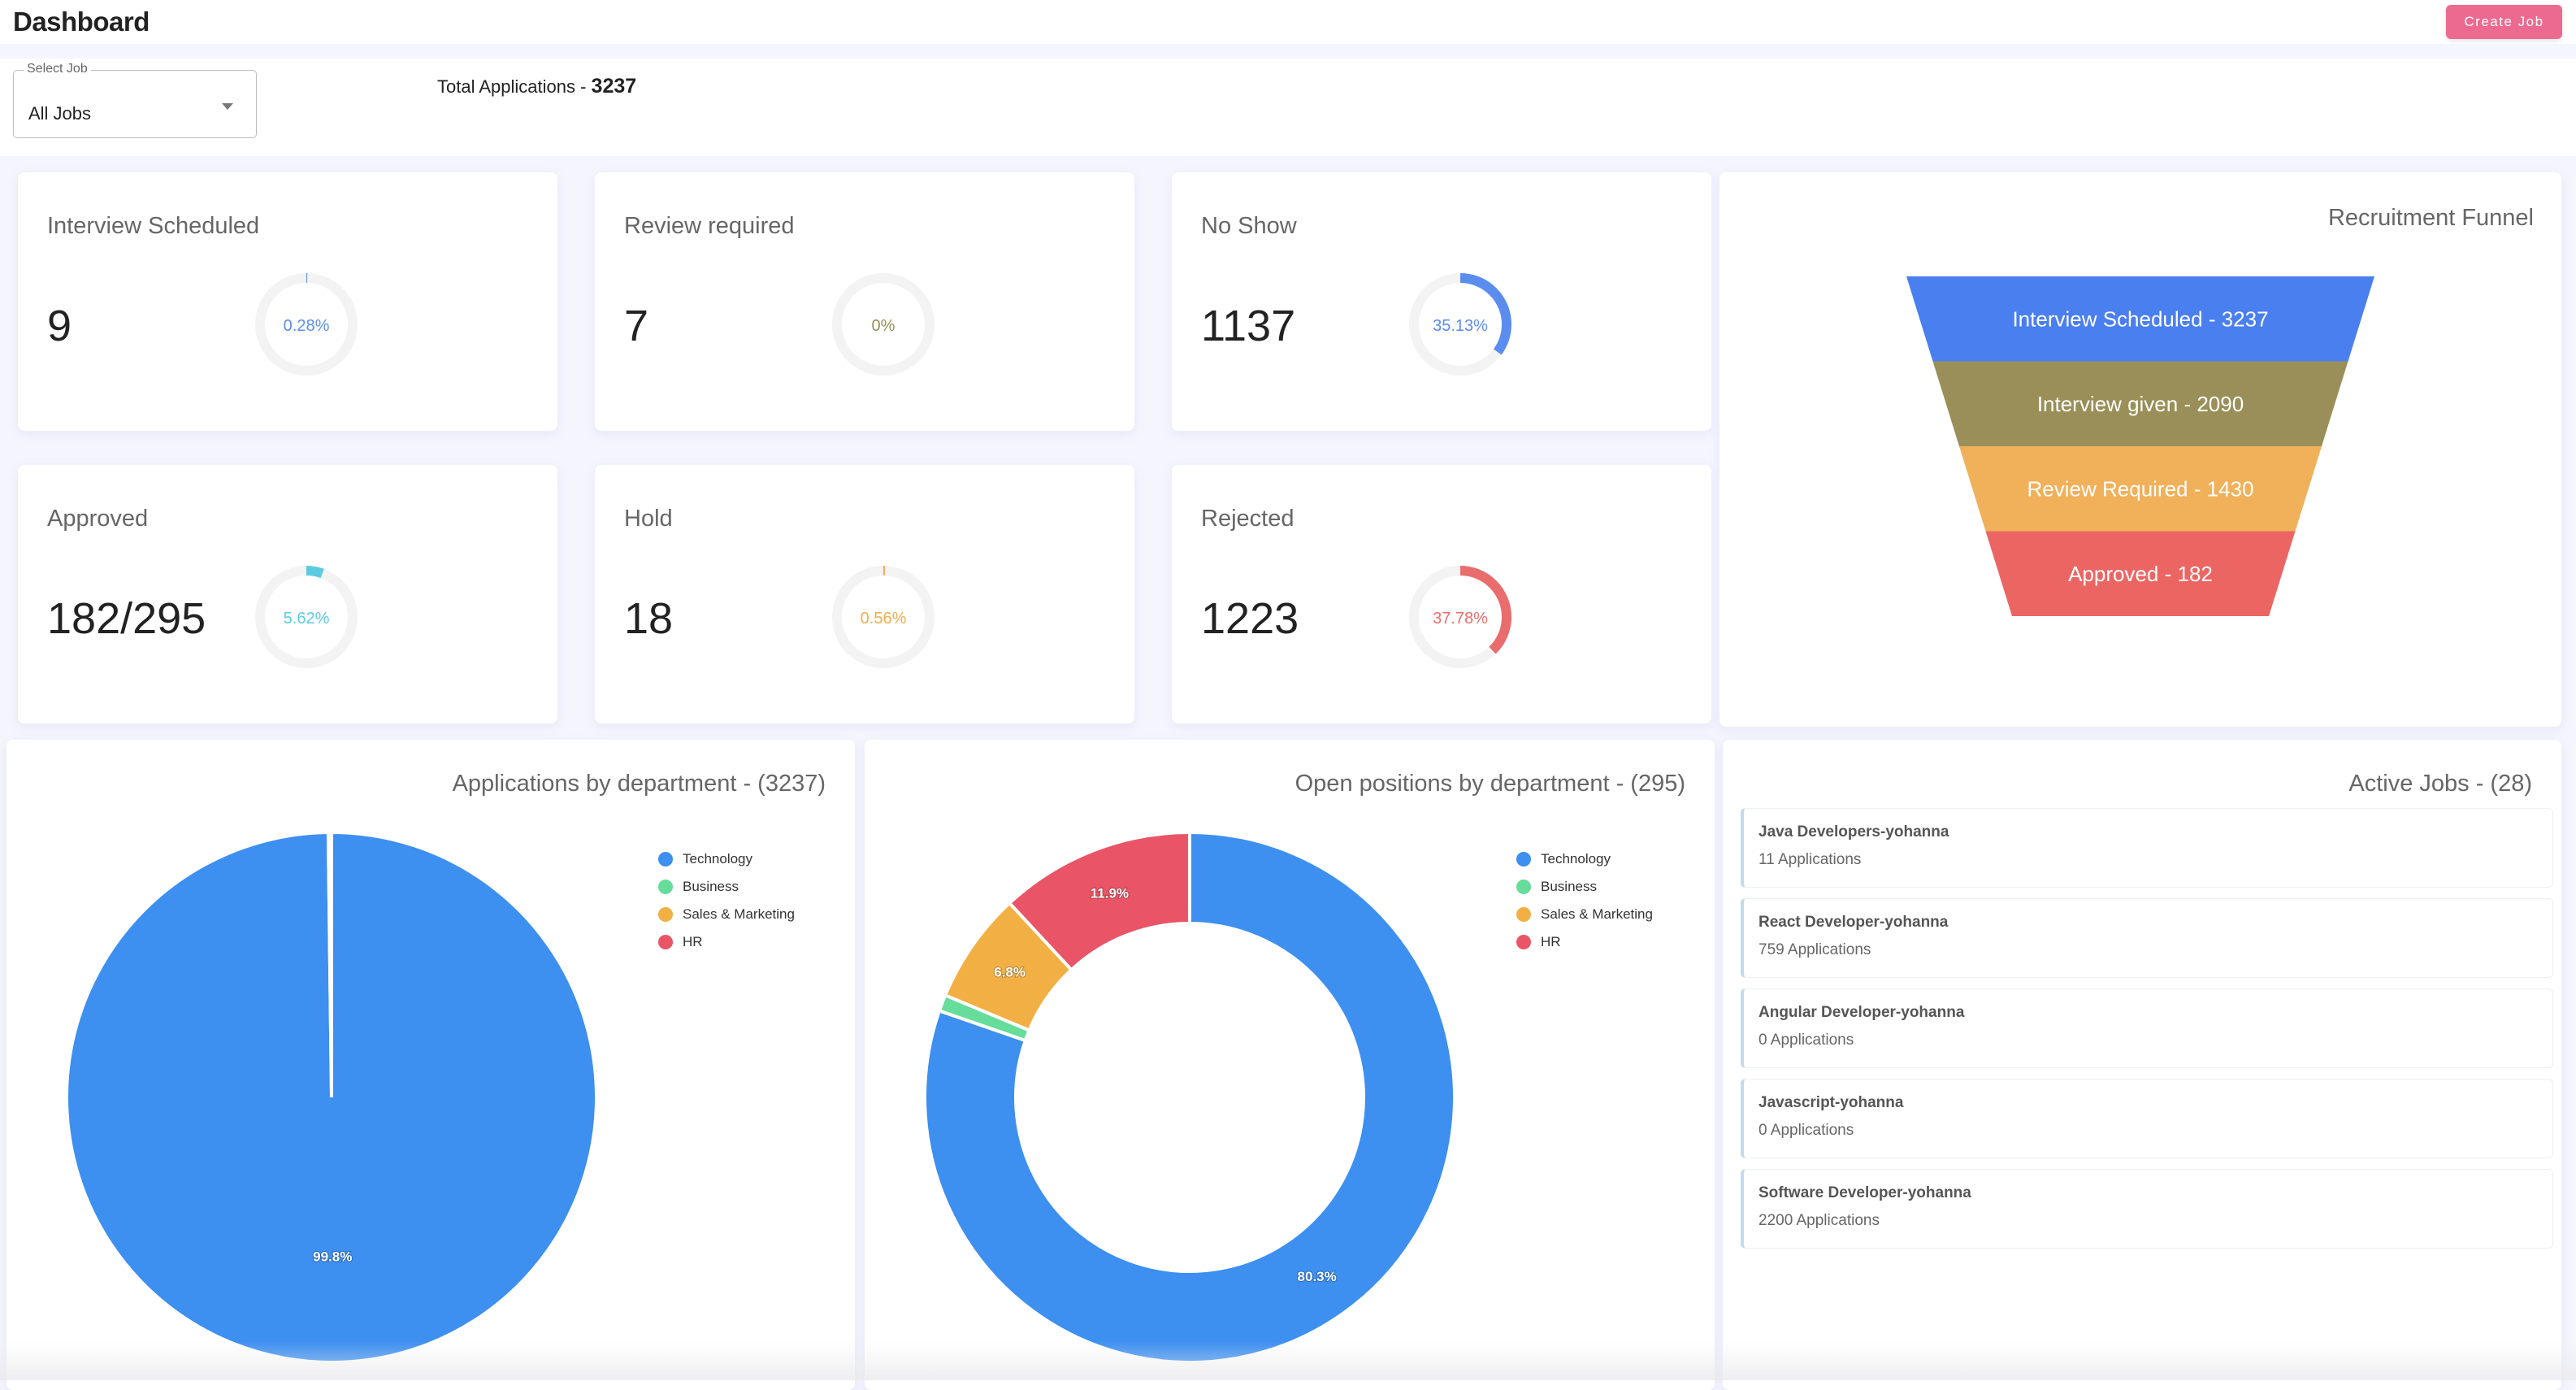  I want to click on ring-percent-label: 0.28%, so click(306, 325).